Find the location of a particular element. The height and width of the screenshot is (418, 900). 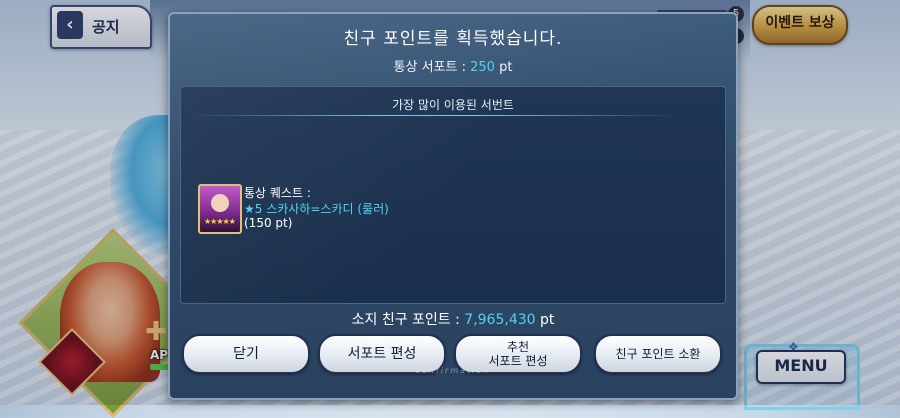

dialog-title: 친구 포인트를 획득했습니다. is located at coordinates (453, 39).